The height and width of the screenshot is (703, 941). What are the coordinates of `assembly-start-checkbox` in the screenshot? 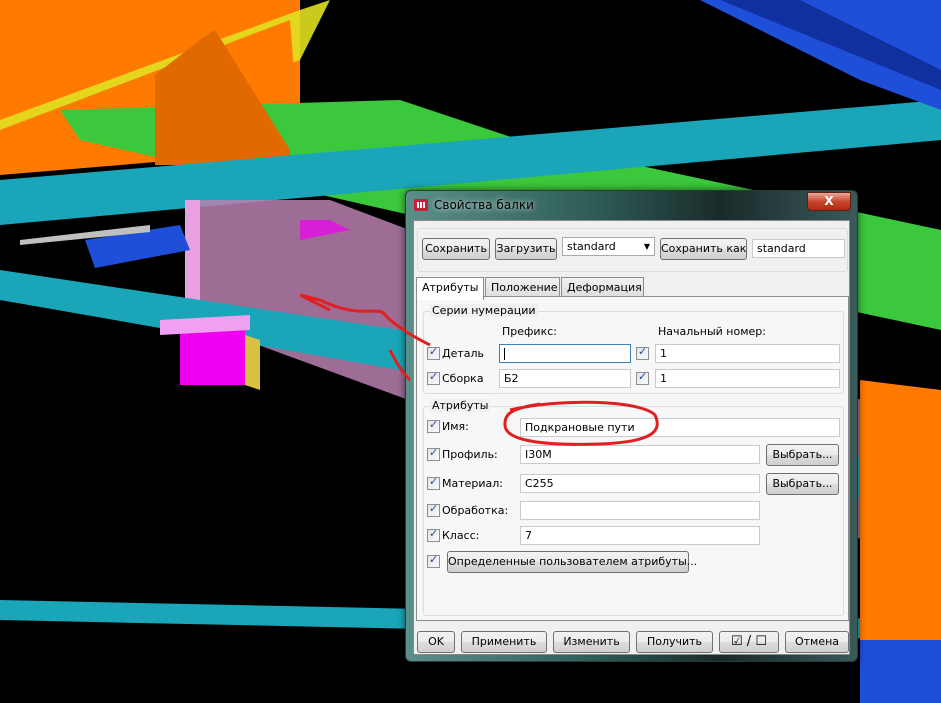 It's located at (642, 377).